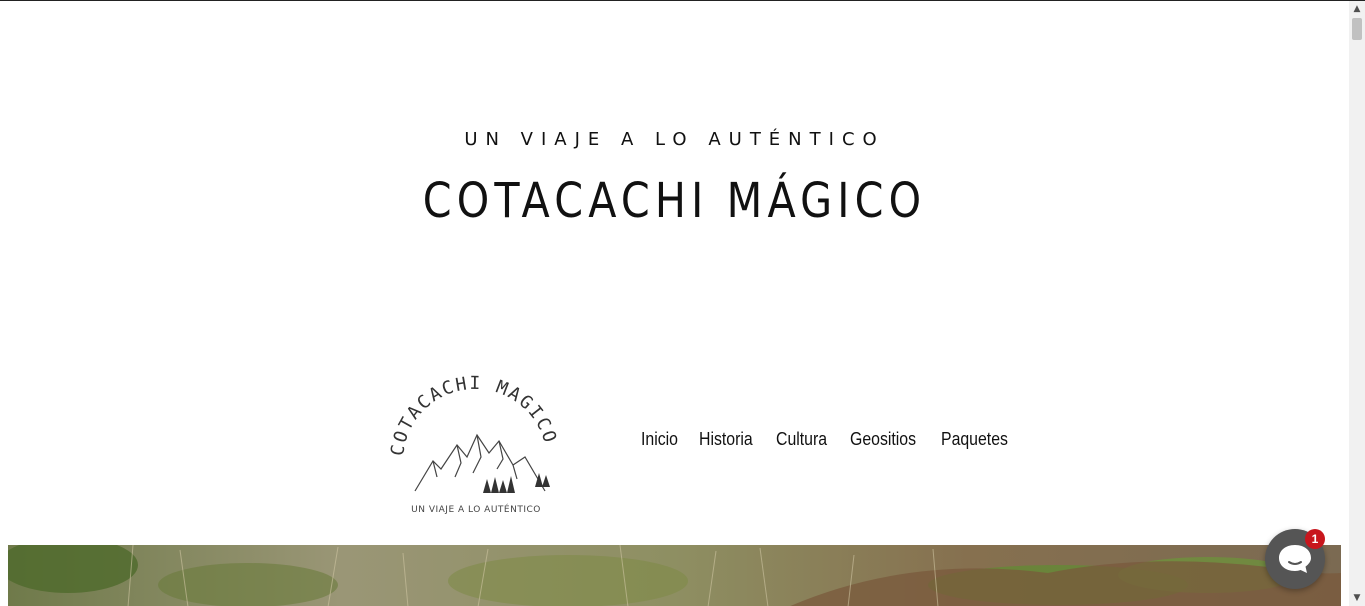 This screenshot has width=1365, height=606. Describe the element at coordinates (674, 139) in the screenshot. I see `site-tagline: UN VIAJE A LO AUTÉNTICO` at that location.